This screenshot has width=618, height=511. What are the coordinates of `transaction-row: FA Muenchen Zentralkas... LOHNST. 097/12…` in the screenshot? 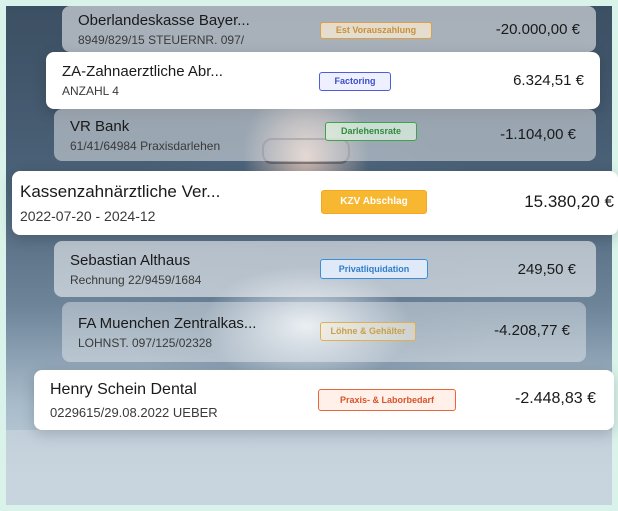 It's located at (324, 332).